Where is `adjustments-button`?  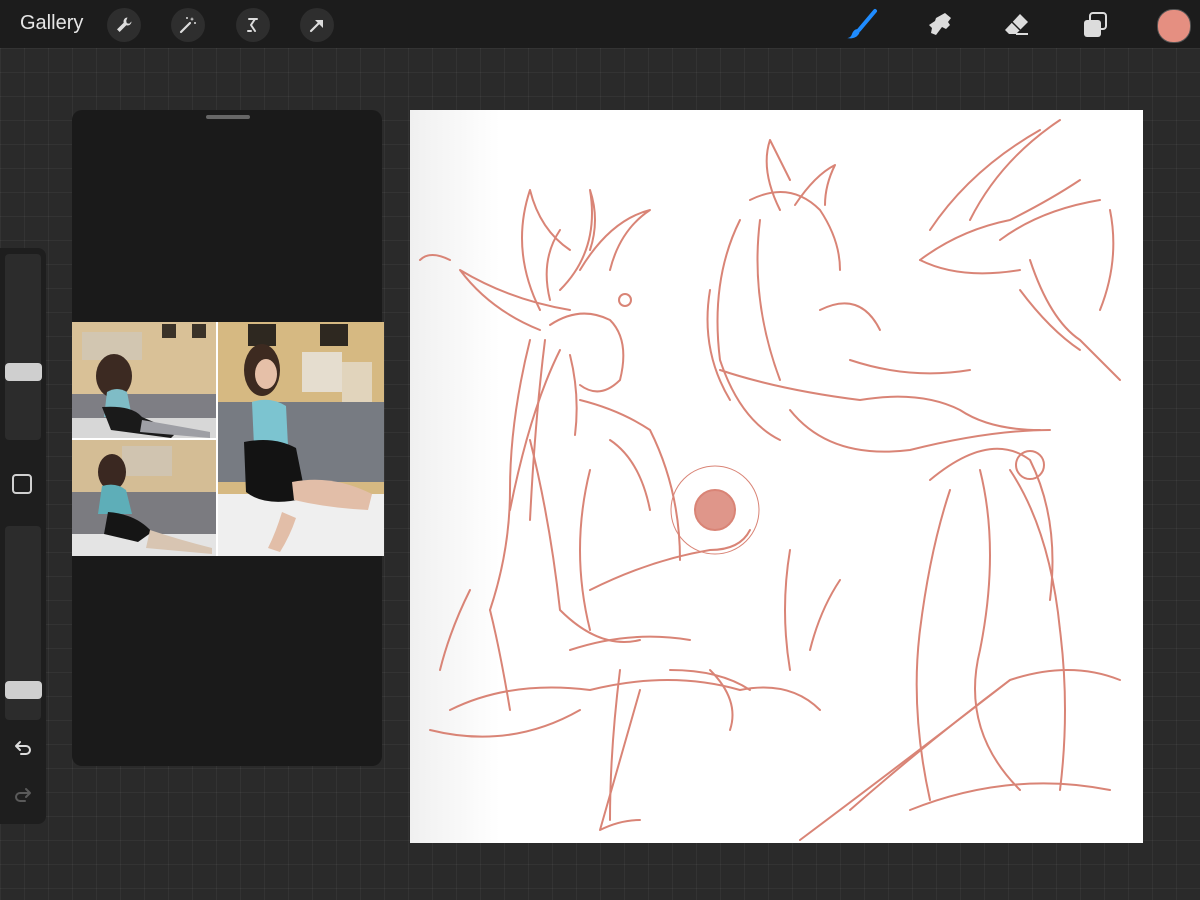 adjustments-button is located at coordinates (188, 25).